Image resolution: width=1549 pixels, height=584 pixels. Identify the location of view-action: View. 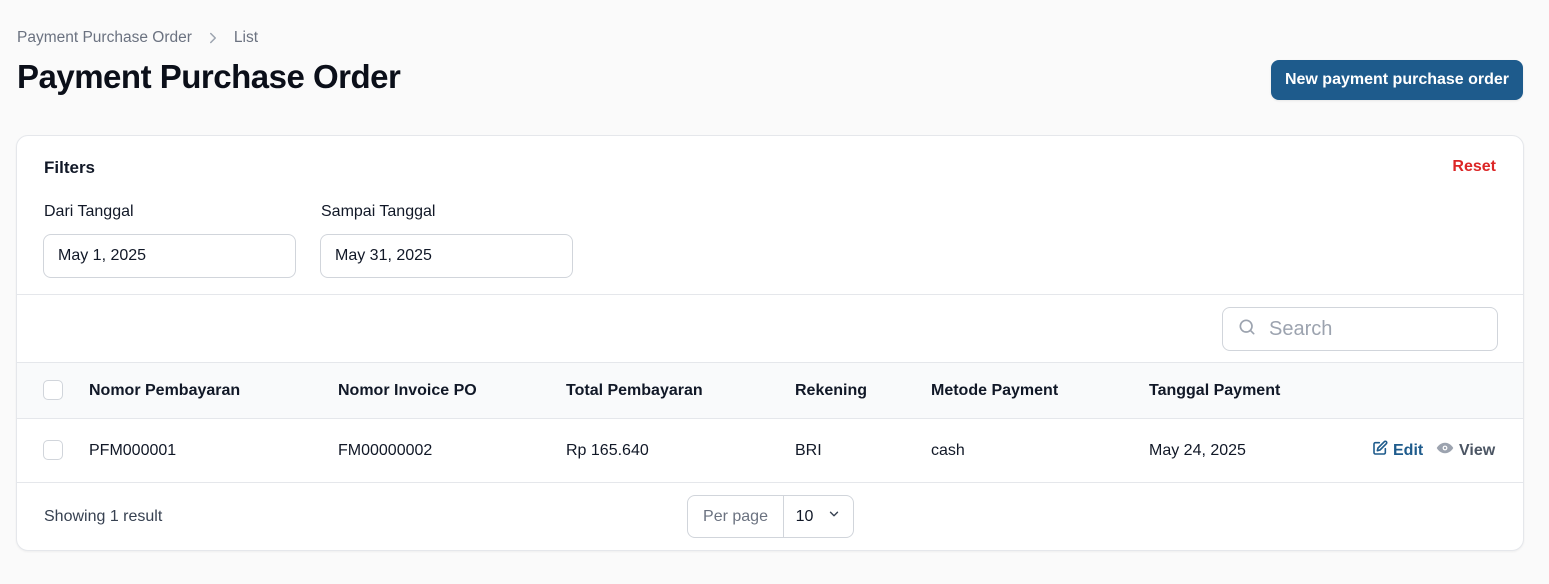
(1465, 450).